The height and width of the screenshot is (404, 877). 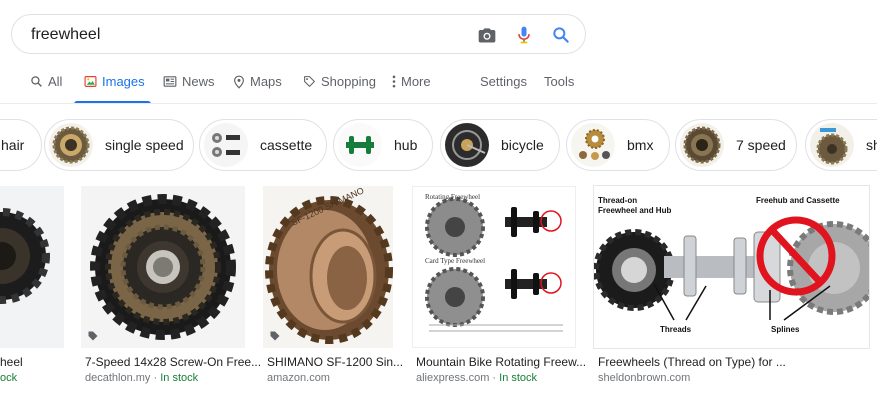 I want to click on chip-bmx: bmx, so click(x=618, y=145).